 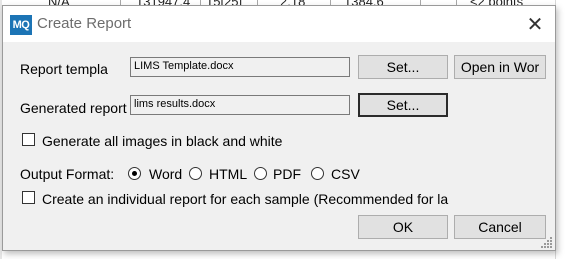 I want to click on app-logo-icon: MQ, so click(x=21, y=25).